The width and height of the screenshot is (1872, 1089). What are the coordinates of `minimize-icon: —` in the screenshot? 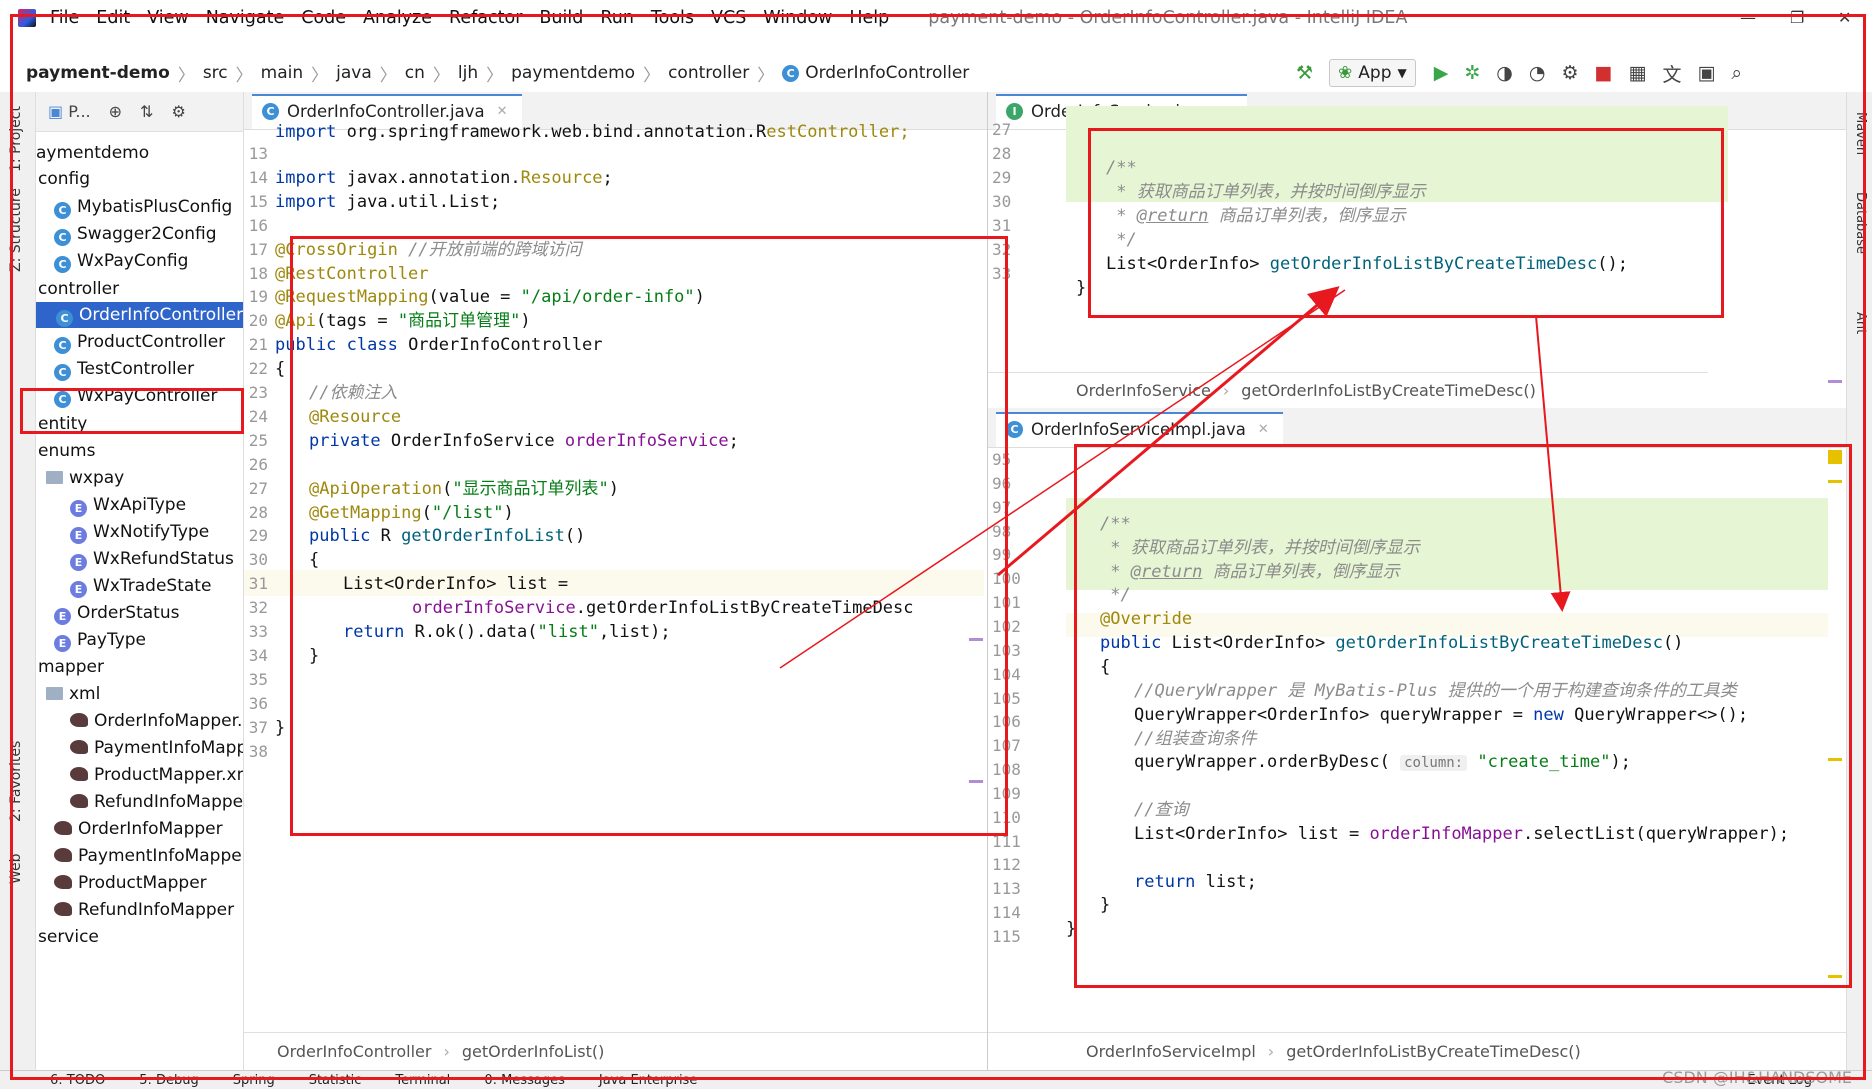 It's located at (1748, 17).